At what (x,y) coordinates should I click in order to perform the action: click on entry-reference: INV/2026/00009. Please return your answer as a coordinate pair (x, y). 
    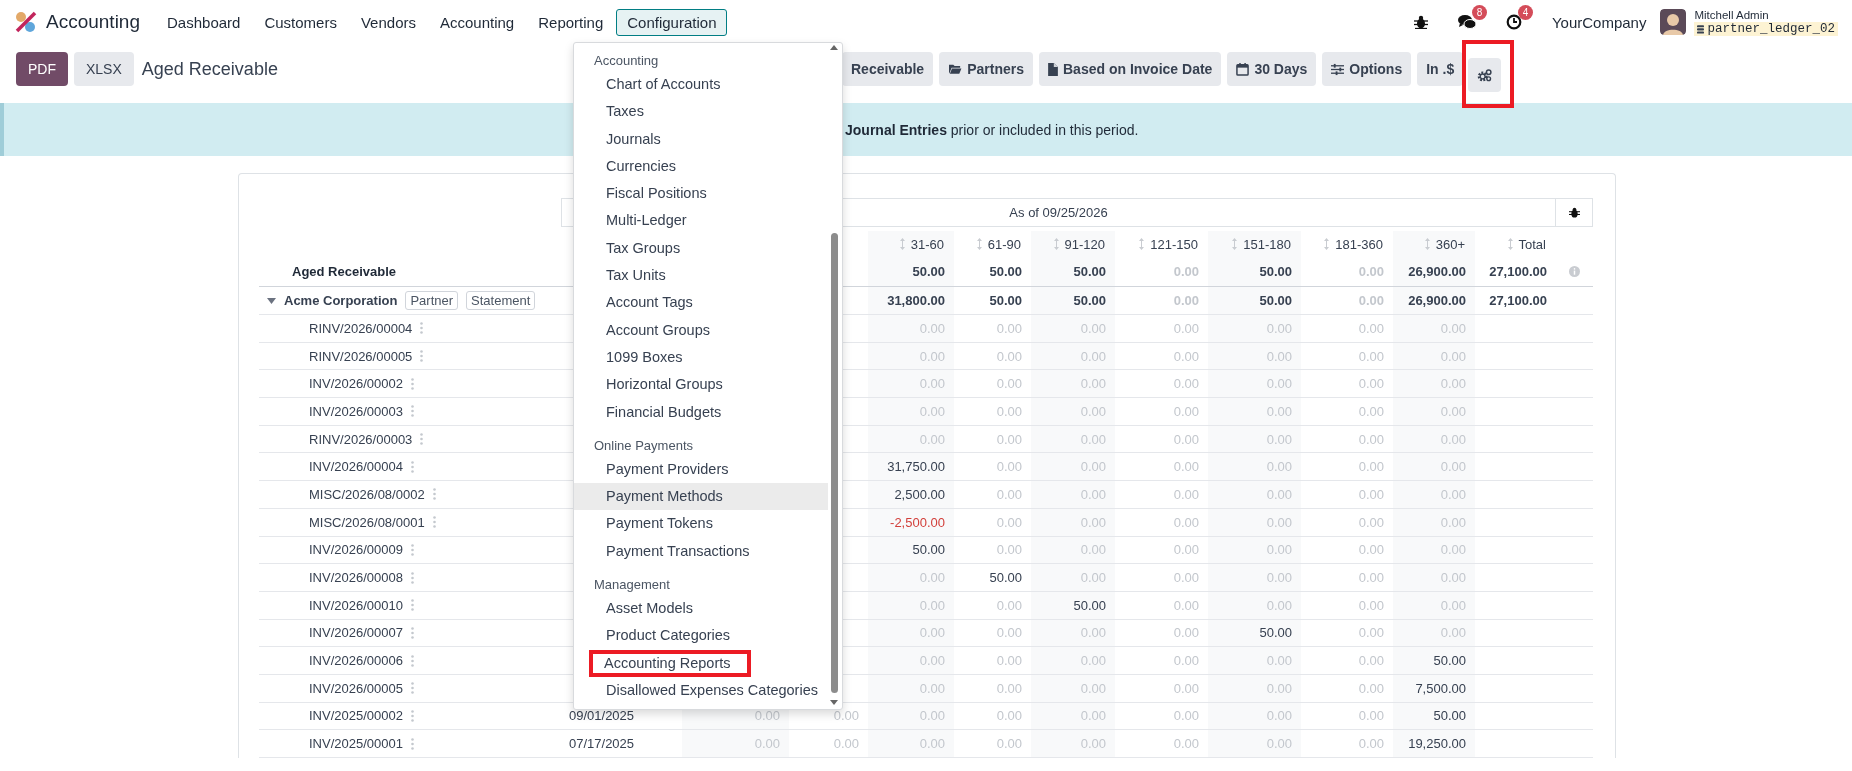
    Looking at the image, I should click on (356, 550).